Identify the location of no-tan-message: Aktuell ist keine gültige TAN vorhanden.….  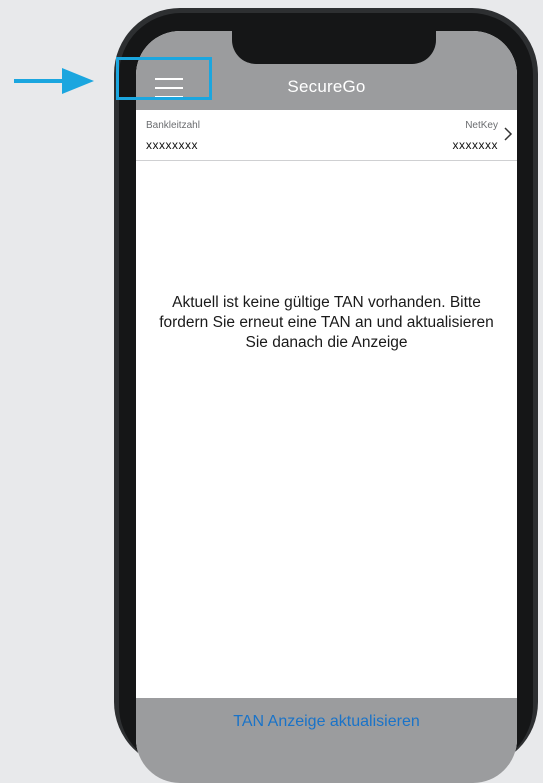
(326, 322).